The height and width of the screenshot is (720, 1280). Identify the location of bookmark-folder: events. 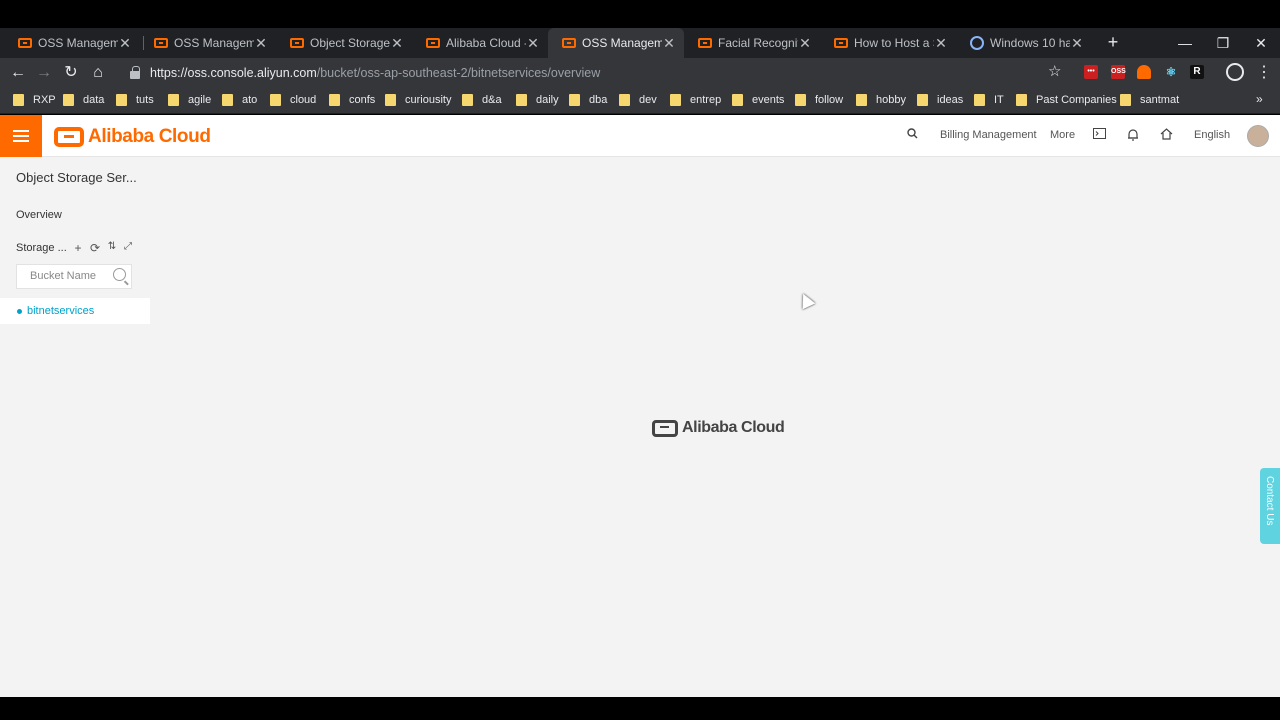
(758, 100).